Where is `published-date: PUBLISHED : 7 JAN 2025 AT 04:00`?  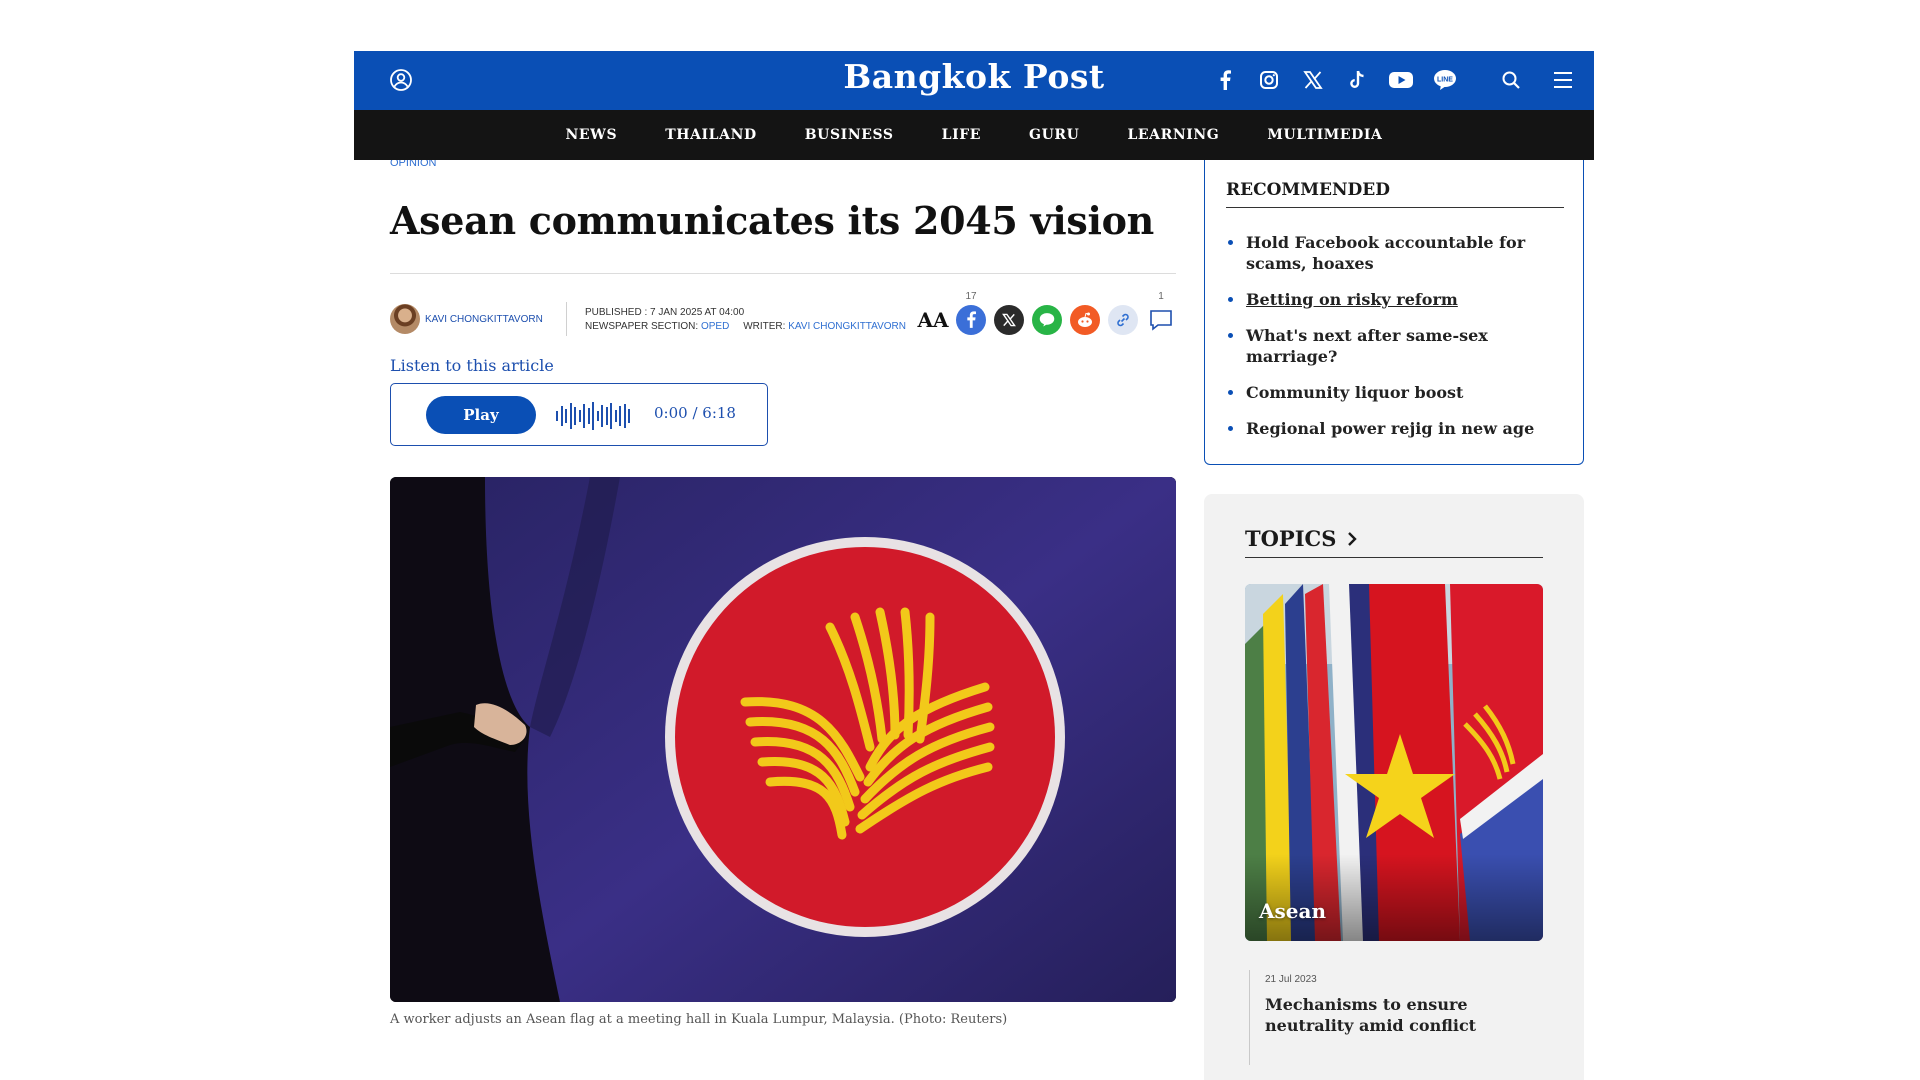 published-date: PUBLISHED : 7 JAN 2025 AT 04:00 is located at coordinates (665, 312).